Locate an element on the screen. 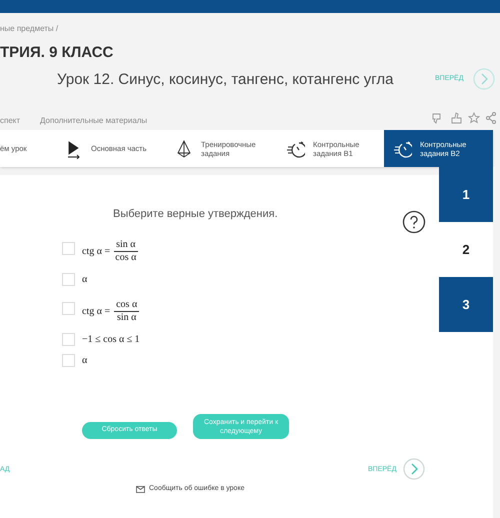 The image size is (500, 518). question-text: Выберите верные утверждения. is located at coordinates (195, 214).